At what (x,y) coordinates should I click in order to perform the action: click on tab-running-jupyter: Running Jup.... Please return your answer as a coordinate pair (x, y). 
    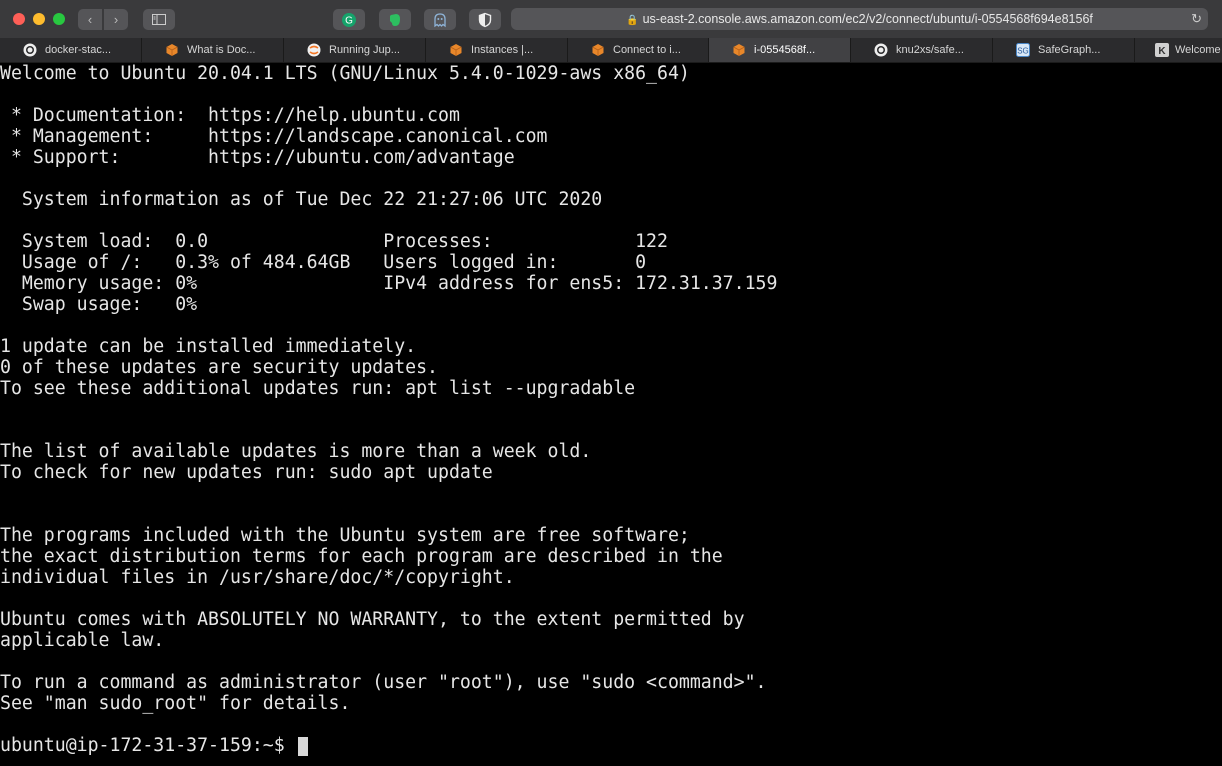
    Looking at the image, I should click on (355, 50).